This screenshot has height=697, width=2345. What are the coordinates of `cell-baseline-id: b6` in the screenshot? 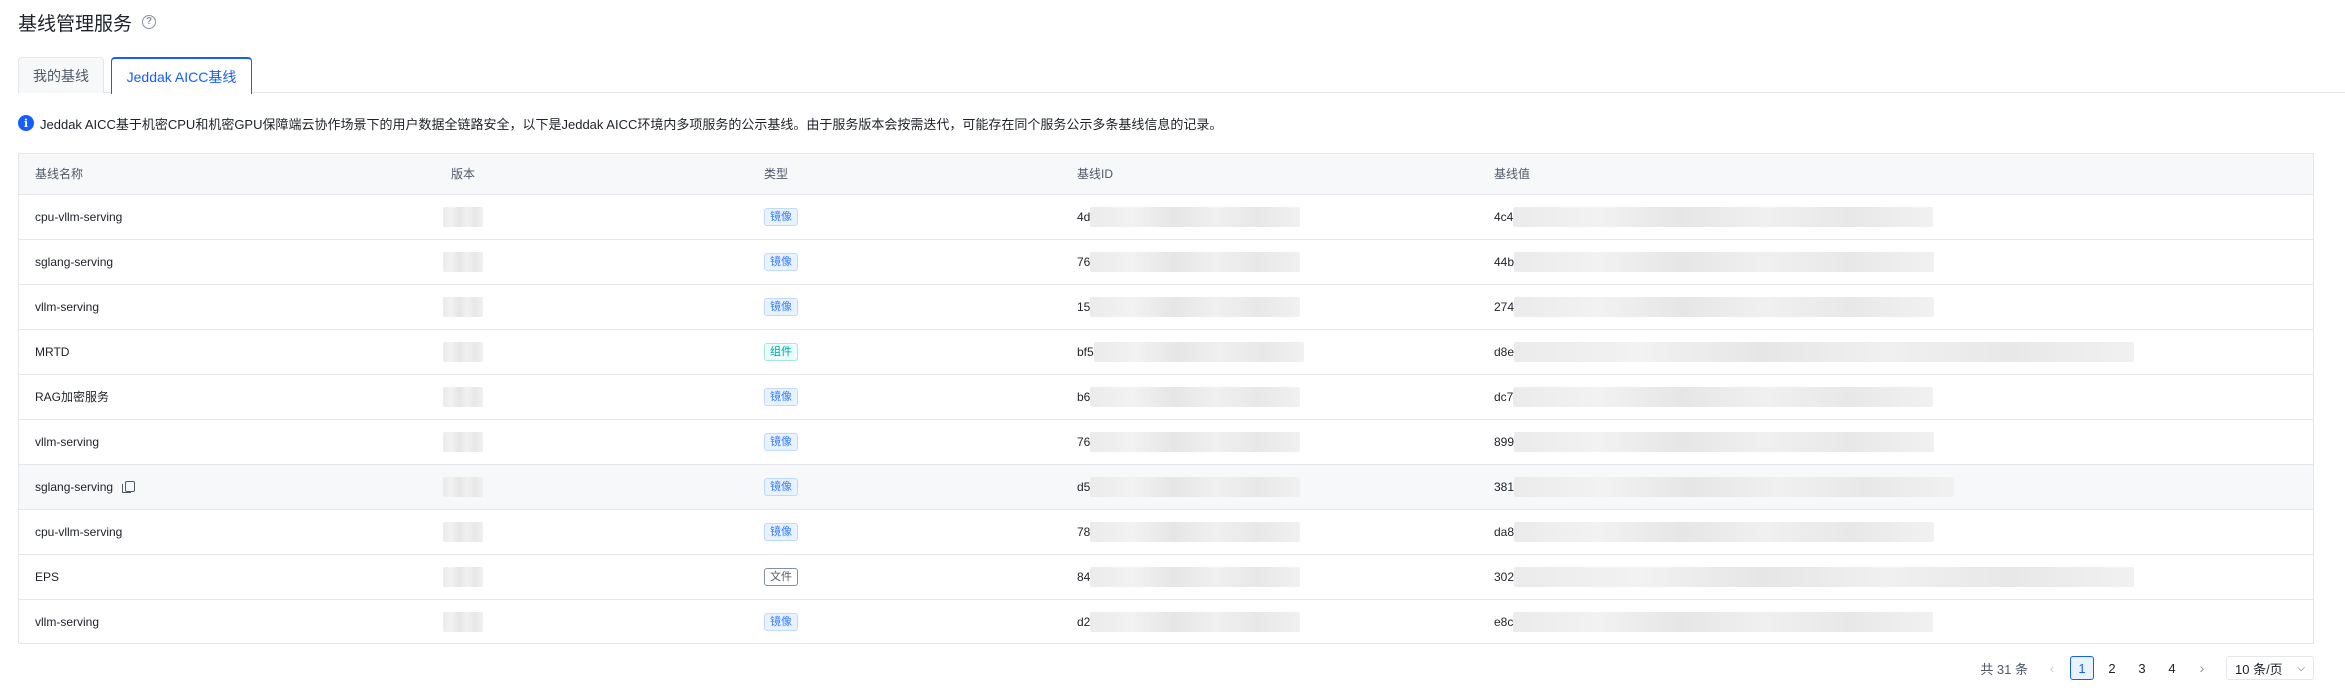 It's located at (1269, 397).